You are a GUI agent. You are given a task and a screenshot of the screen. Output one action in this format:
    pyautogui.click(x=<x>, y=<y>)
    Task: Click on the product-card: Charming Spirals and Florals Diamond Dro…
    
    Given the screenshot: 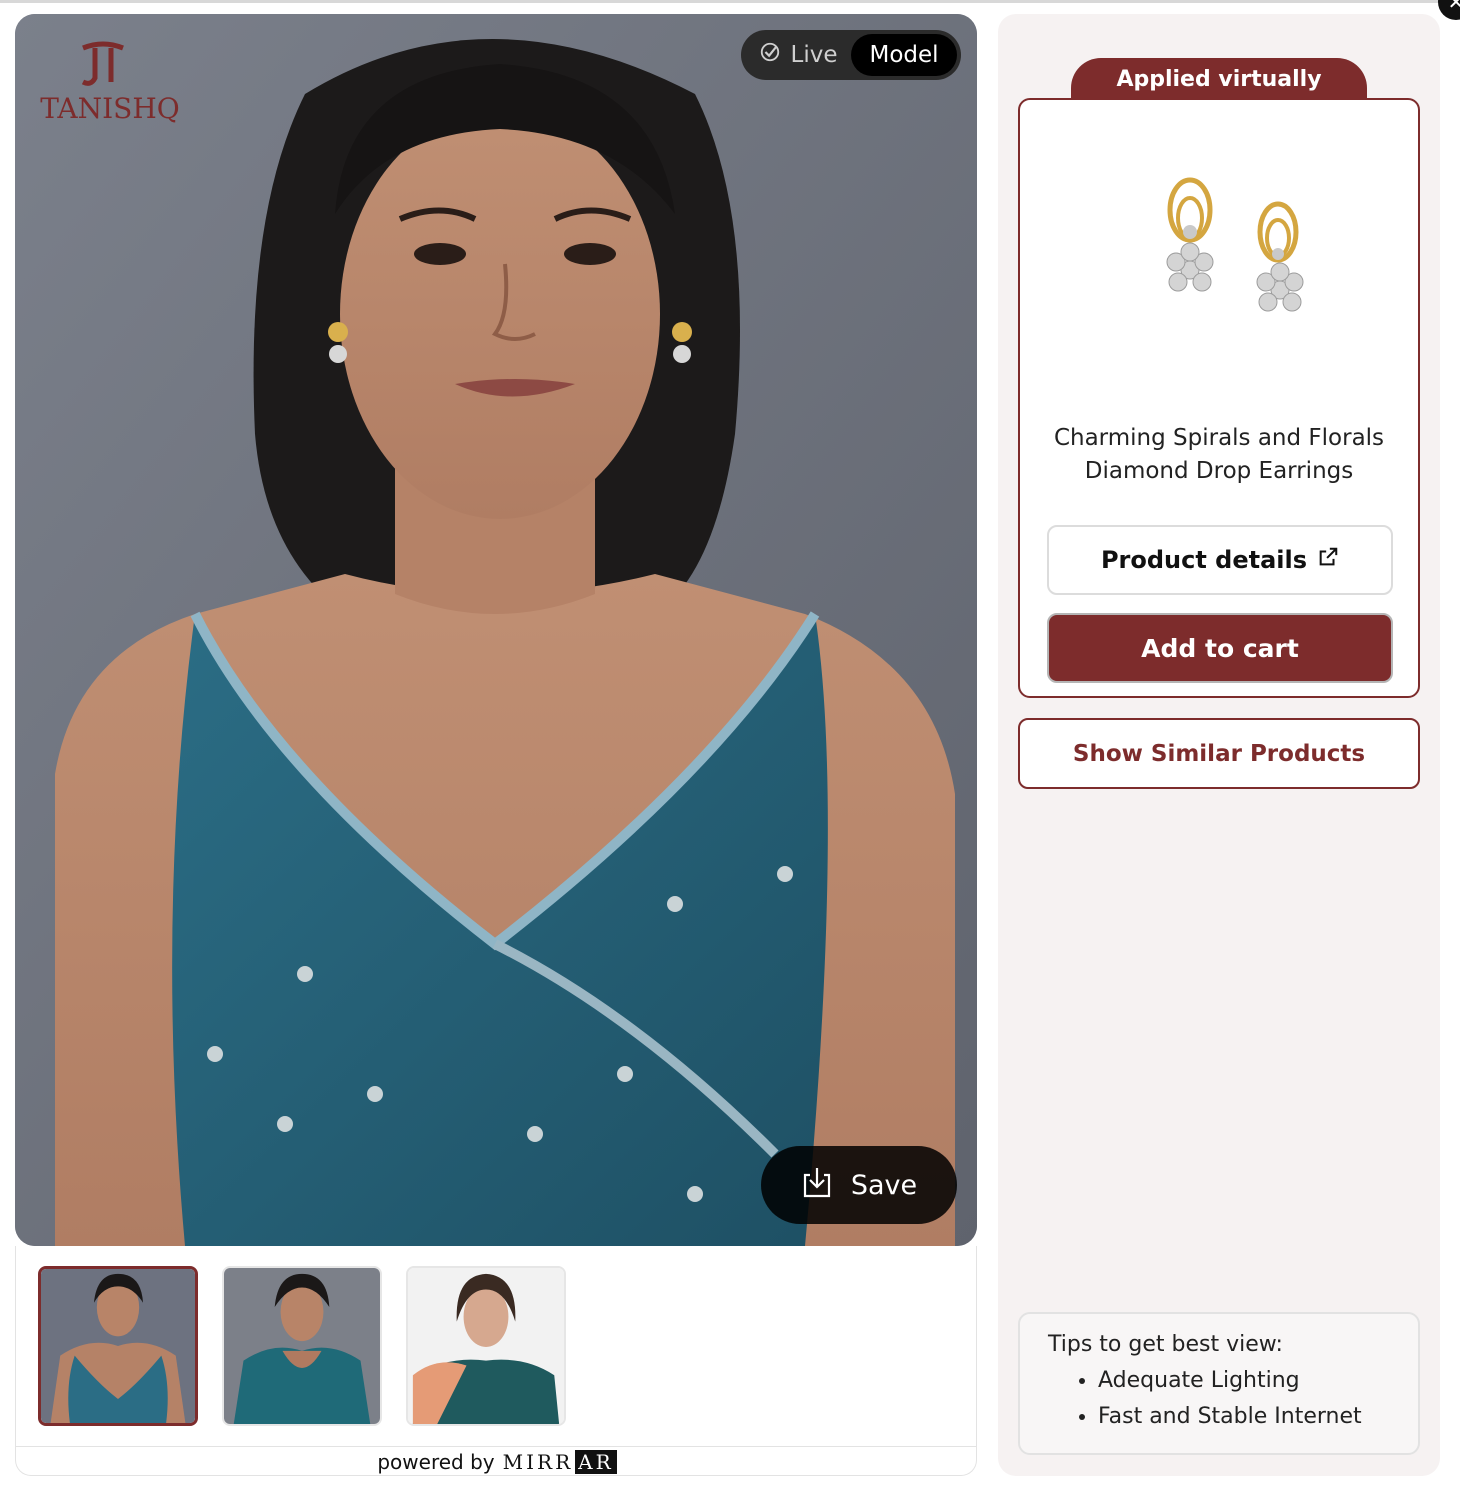 What is the action you would take?
    pyautogui.click(x=1219, y=398)
    